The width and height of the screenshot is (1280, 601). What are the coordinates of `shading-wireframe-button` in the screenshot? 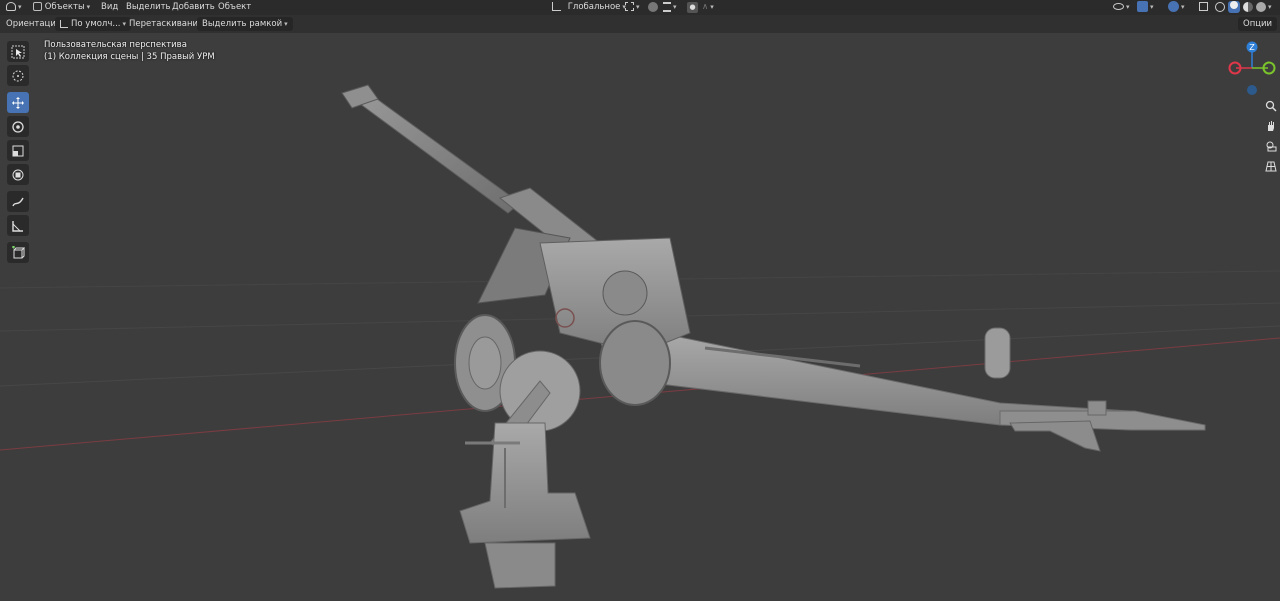 It's located at (1220, 7).